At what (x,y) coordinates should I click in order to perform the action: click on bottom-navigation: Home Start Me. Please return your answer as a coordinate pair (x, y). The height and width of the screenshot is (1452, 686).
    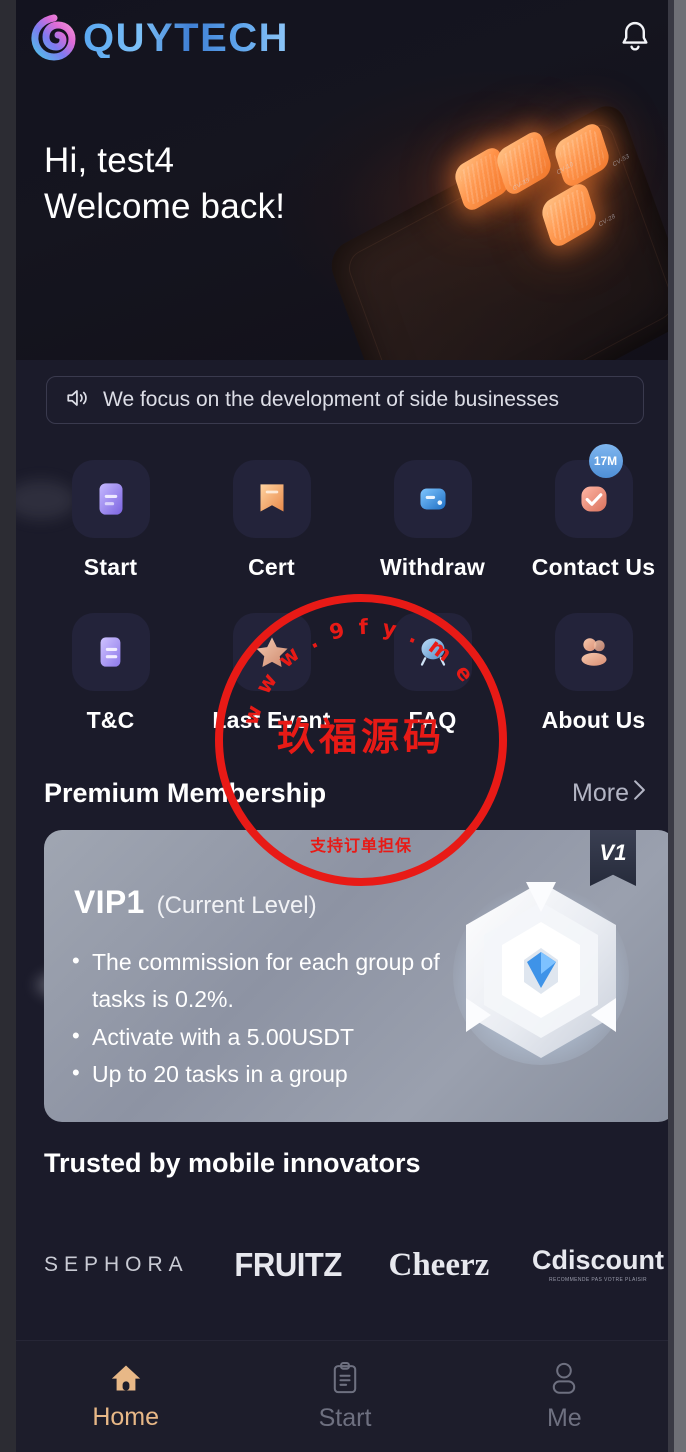
    Looking at the image, I should click on (345, 1396).